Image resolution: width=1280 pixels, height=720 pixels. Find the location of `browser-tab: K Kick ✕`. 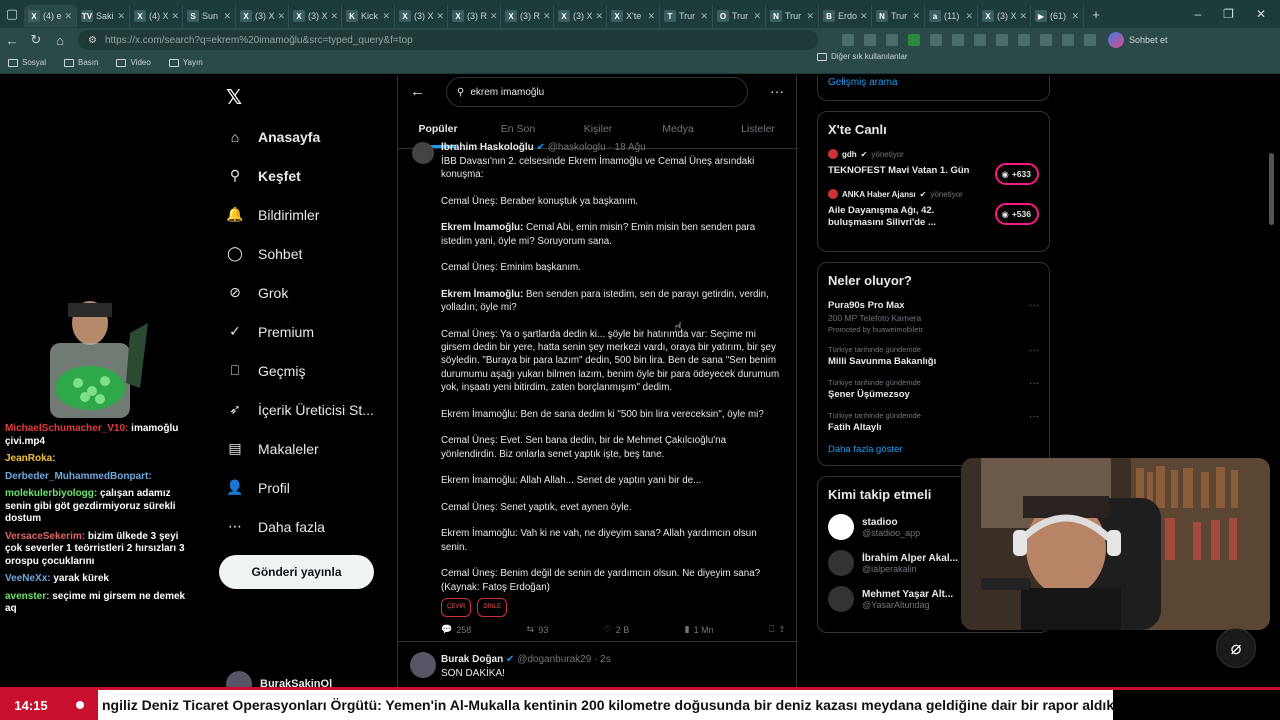

browser-tab: K Kick ✕ is located at coordinates (368, 16).